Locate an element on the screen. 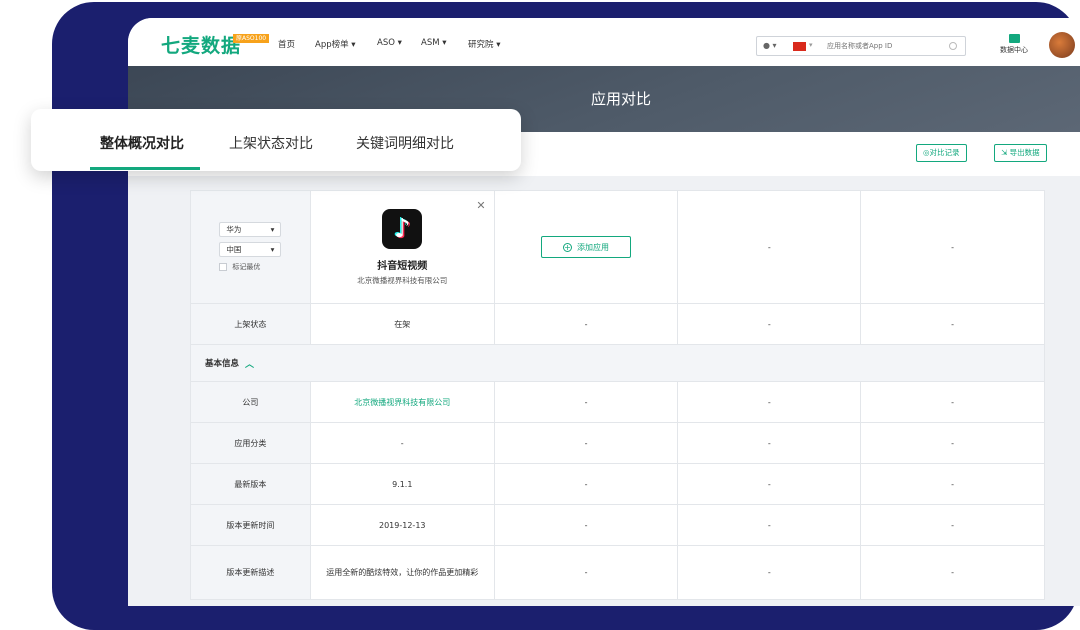 Image resolution: width=1080 pixels, height=630 pixels. close-icon: ✕ is located at coordinates (480, 205).